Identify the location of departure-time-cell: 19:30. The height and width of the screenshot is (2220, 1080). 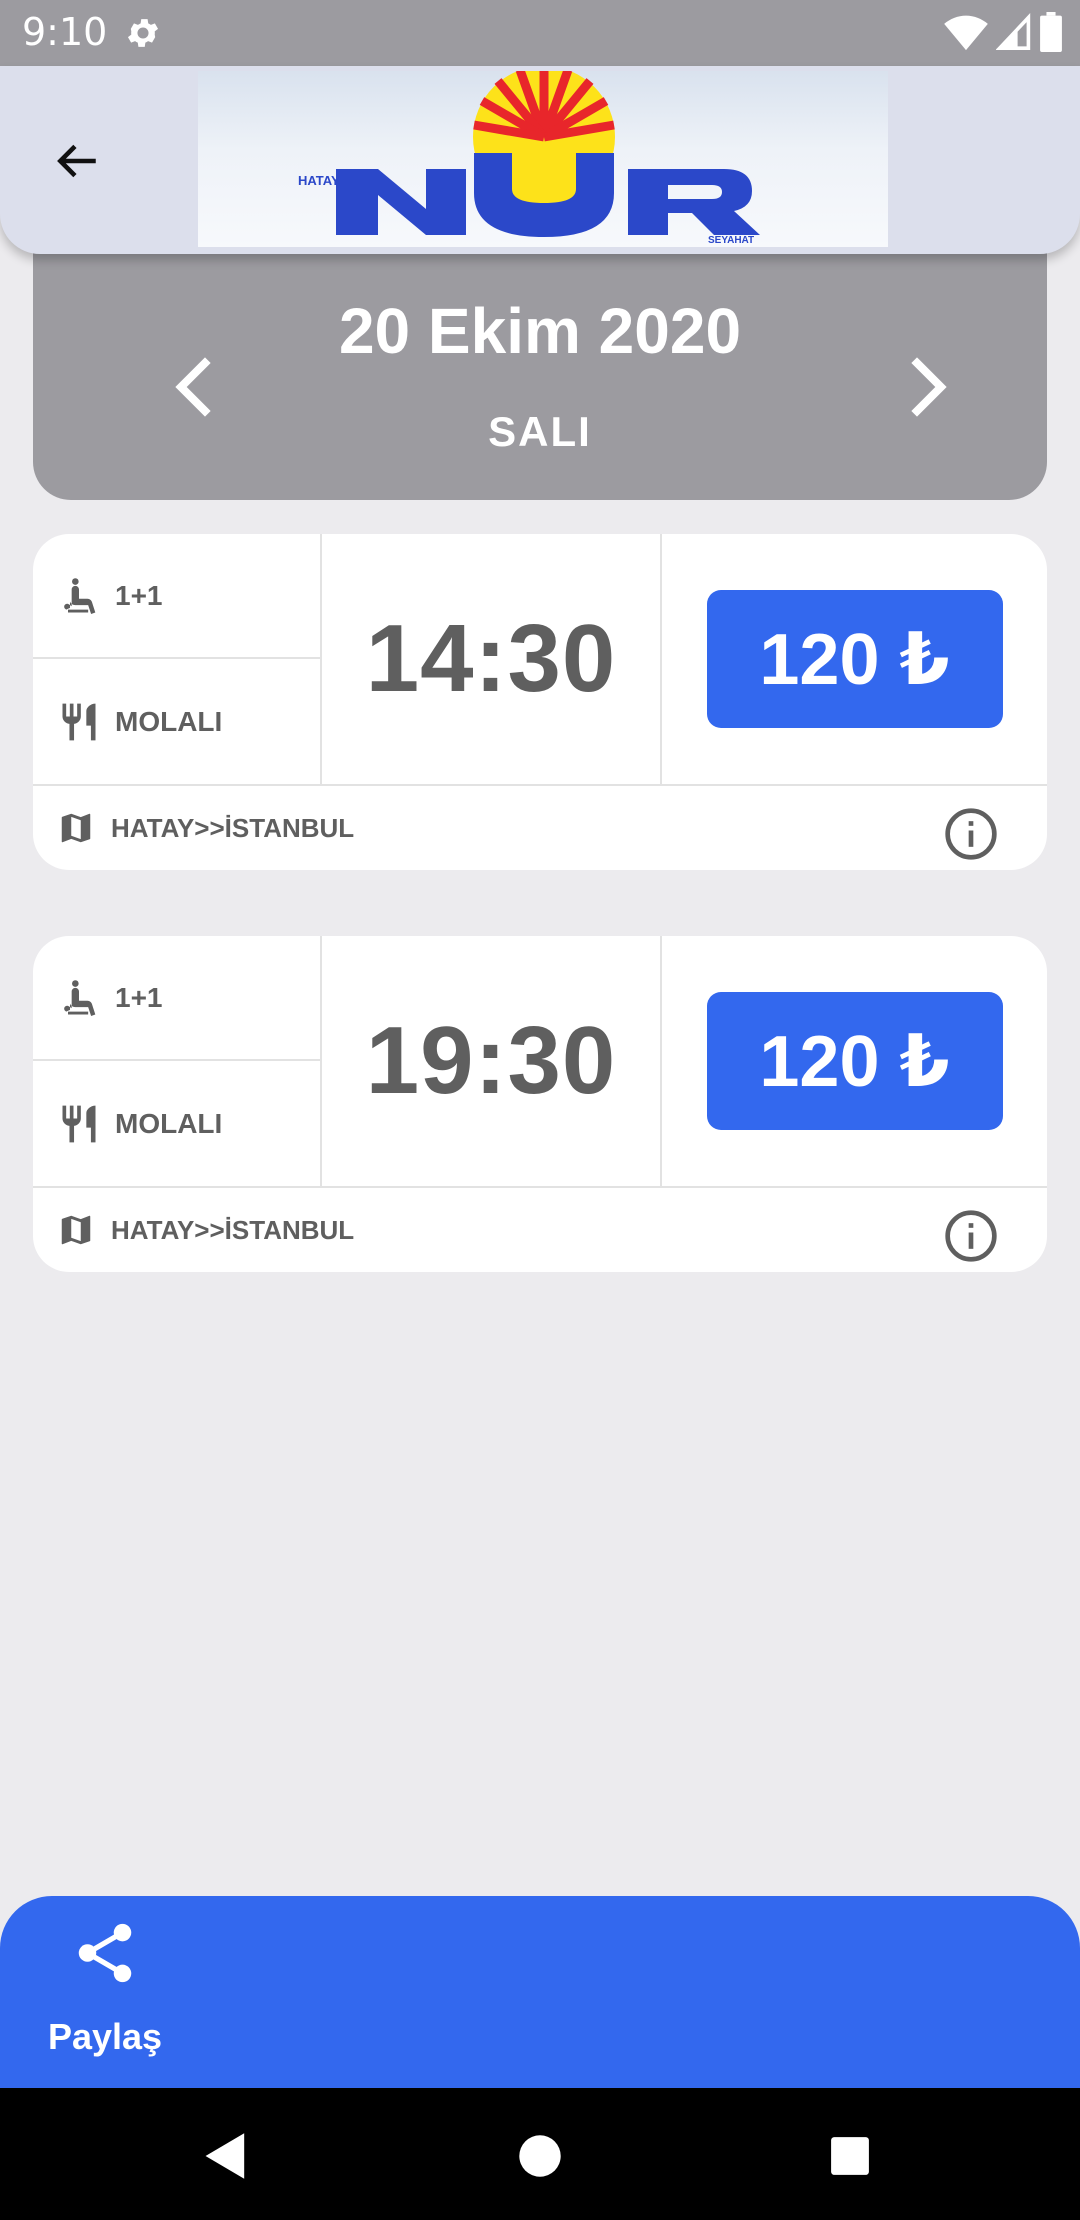
(492, 1061).